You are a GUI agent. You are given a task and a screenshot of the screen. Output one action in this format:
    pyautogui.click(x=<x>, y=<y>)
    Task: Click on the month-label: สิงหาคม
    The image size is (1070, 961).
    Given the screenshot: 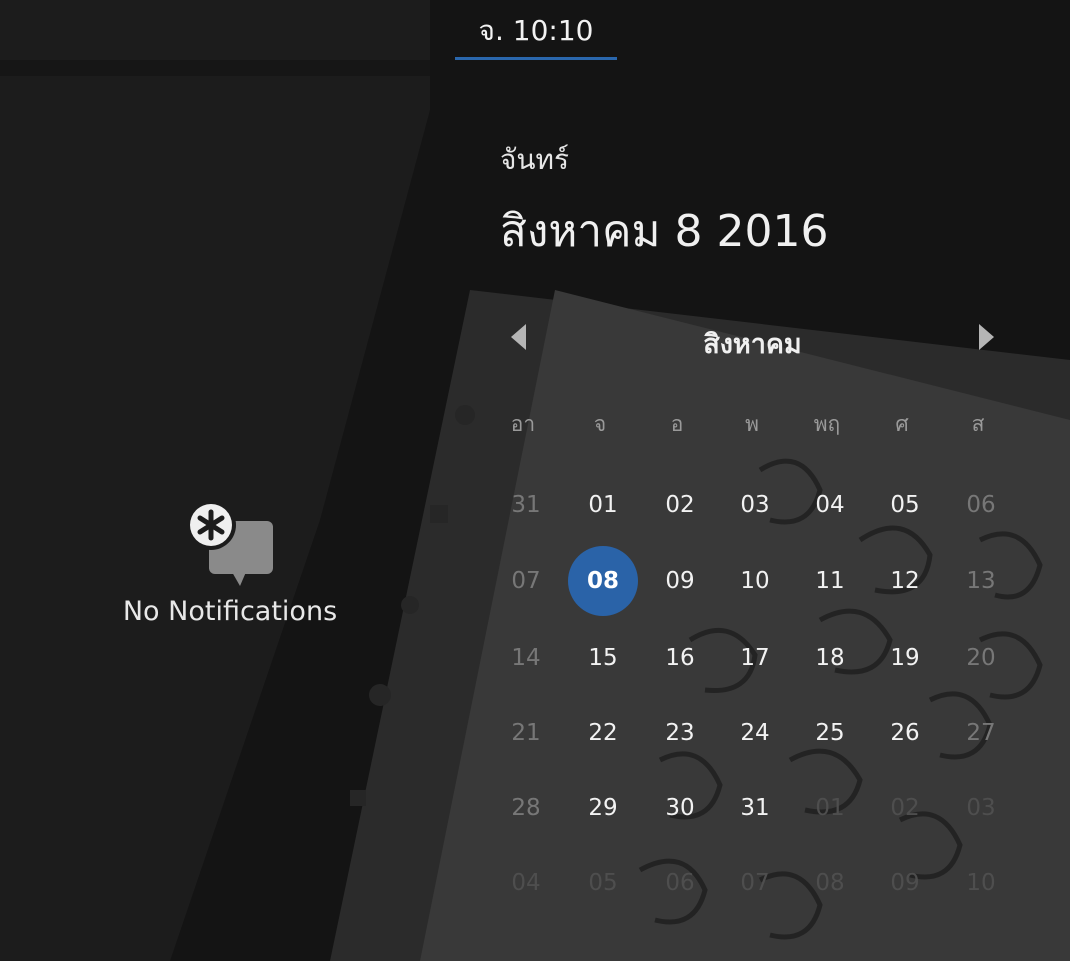 What is the action you would take?
    pyautogui.click(x=752, y=344)
    